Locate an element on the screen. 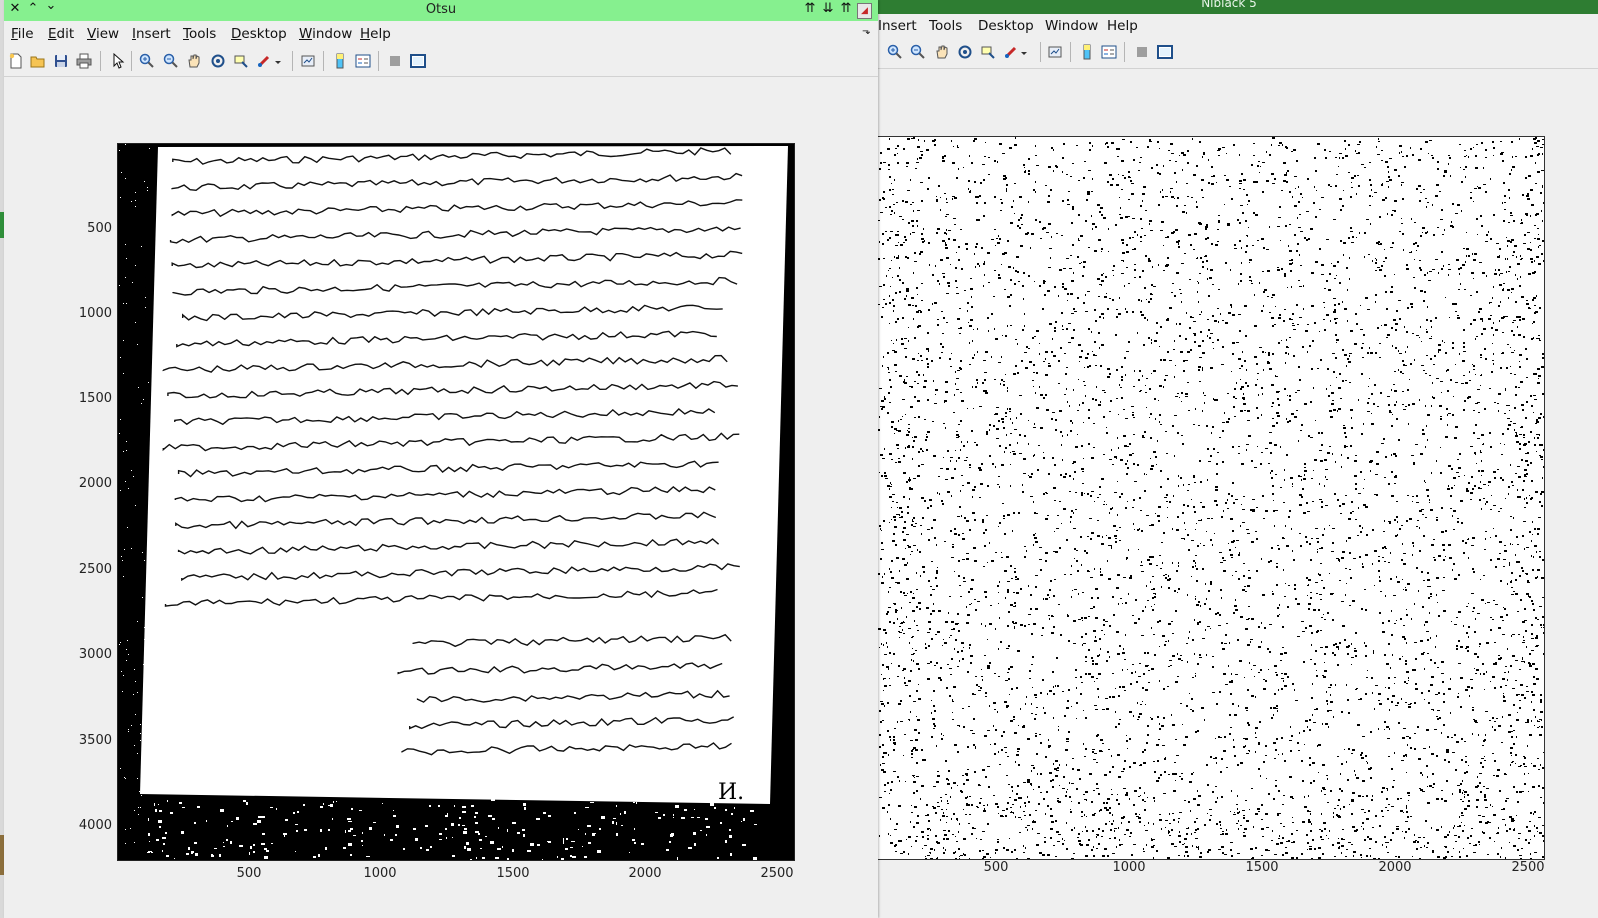 The width and height of the screenshot is (1598, 918). otsu-titlebar: ✕ ⌃ ⌄ Otsu ⇈ ⇊ ⇈ ◢ is located at coordinates (441, 10).